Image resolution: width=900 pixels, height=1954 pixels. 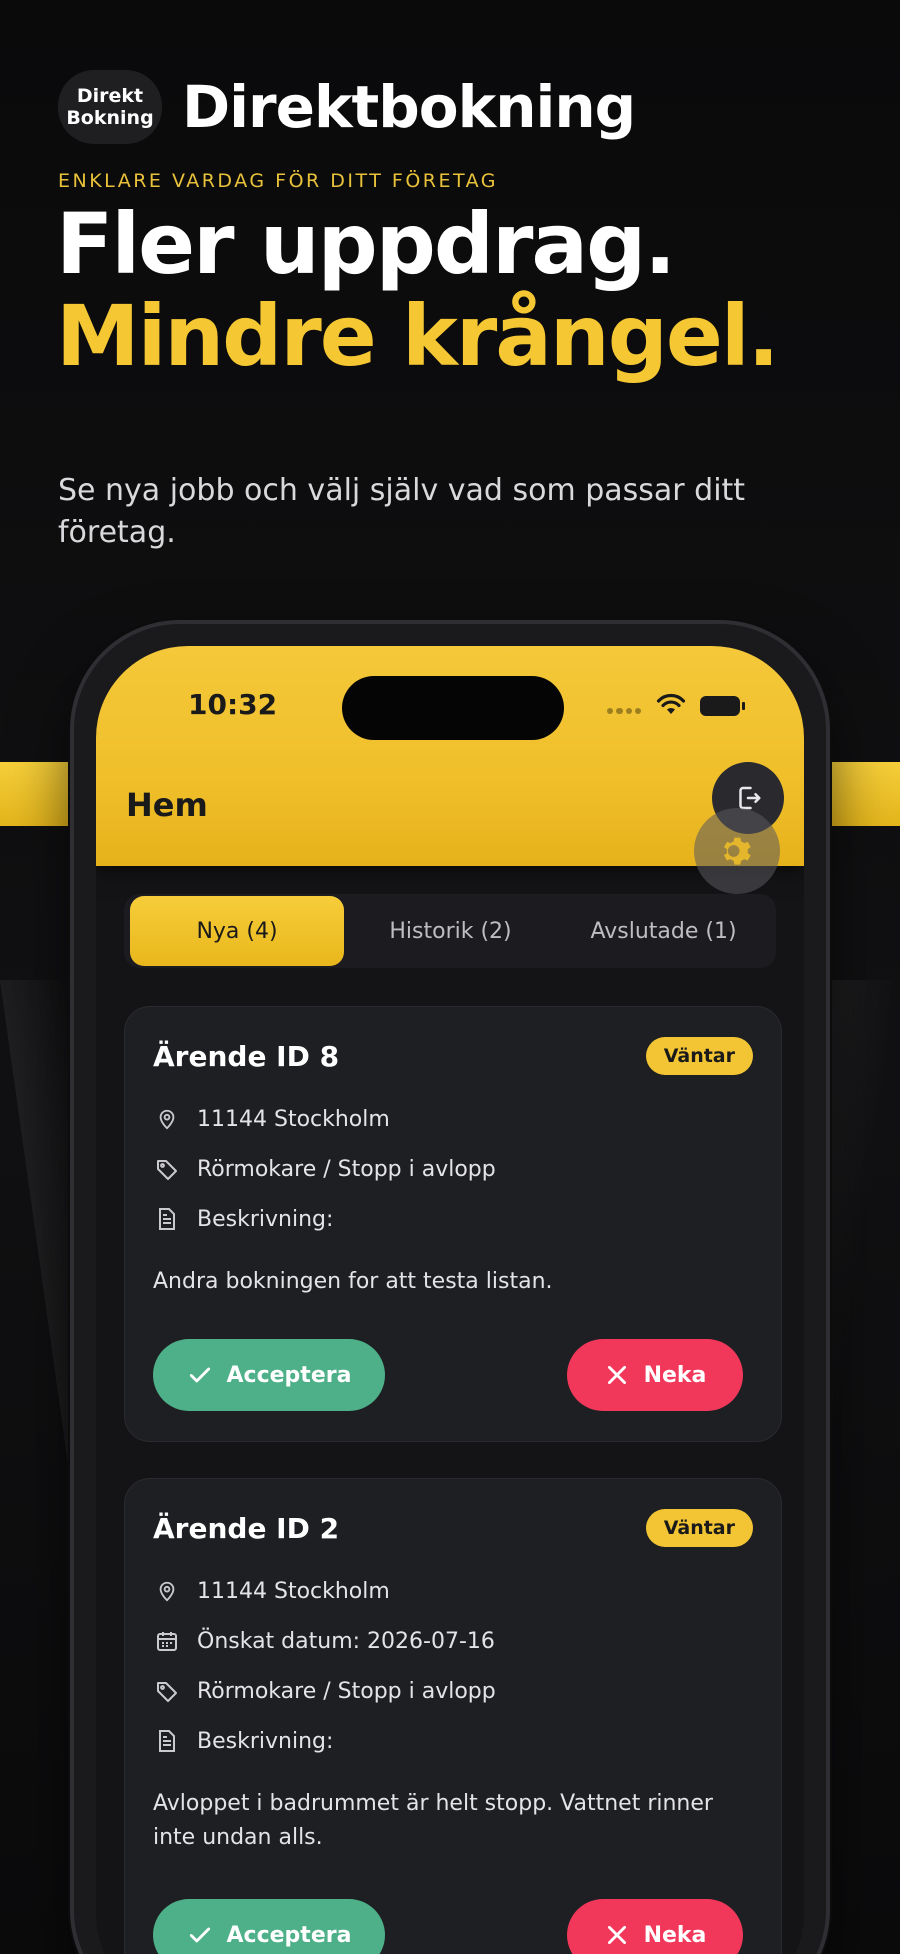 I want to click on description-text: Andra bokningen for att testa listan., so click(x=353, y=1281).